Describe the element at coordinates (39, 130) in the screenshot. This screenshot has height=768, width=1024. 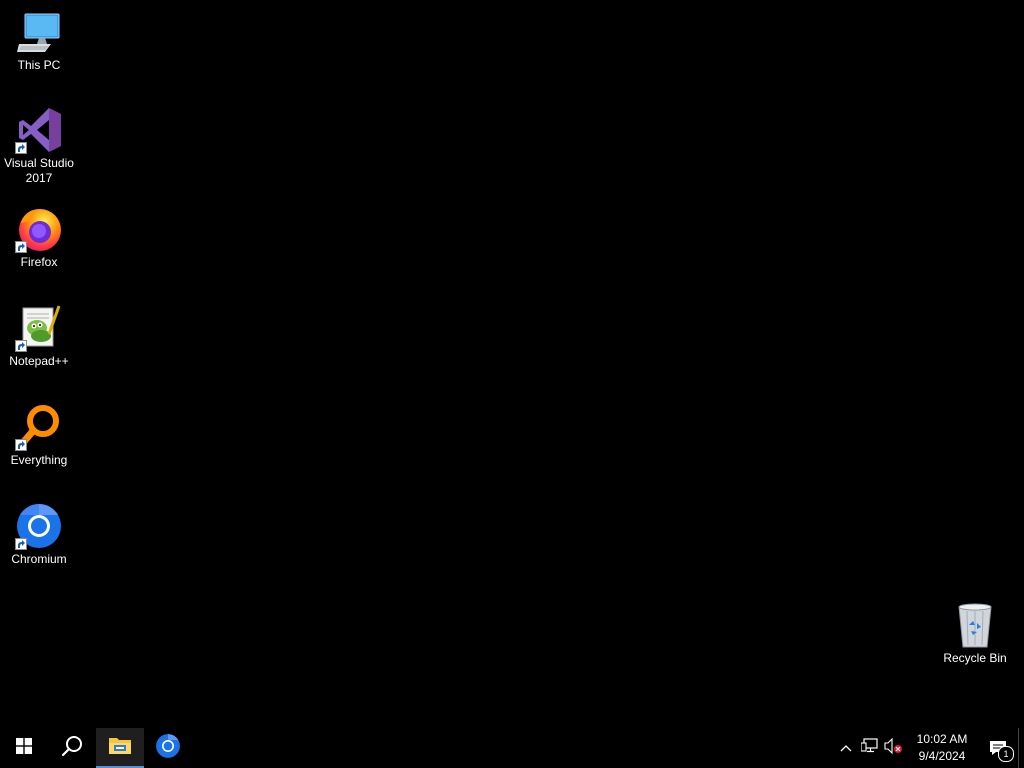
I see `visual-studio-icon` at that location.